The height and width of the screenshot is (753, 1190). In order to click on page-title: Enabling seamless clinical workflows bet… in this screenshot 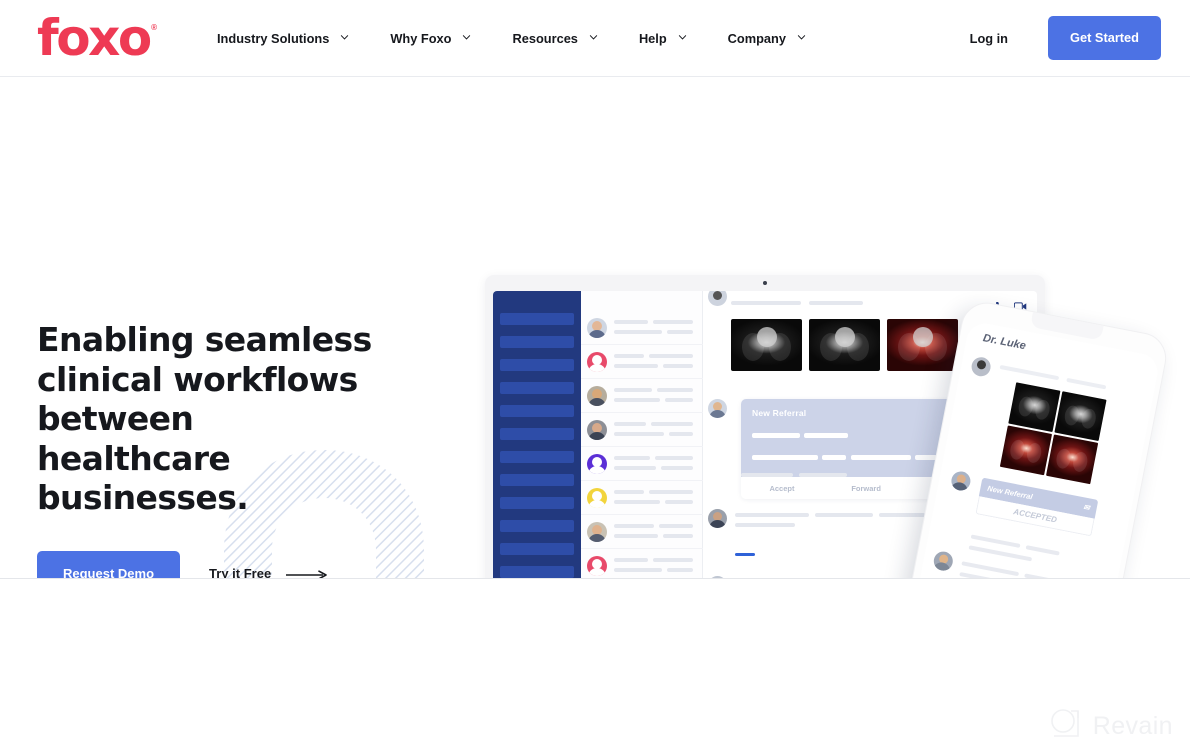, I will do `click(204, 418)`.